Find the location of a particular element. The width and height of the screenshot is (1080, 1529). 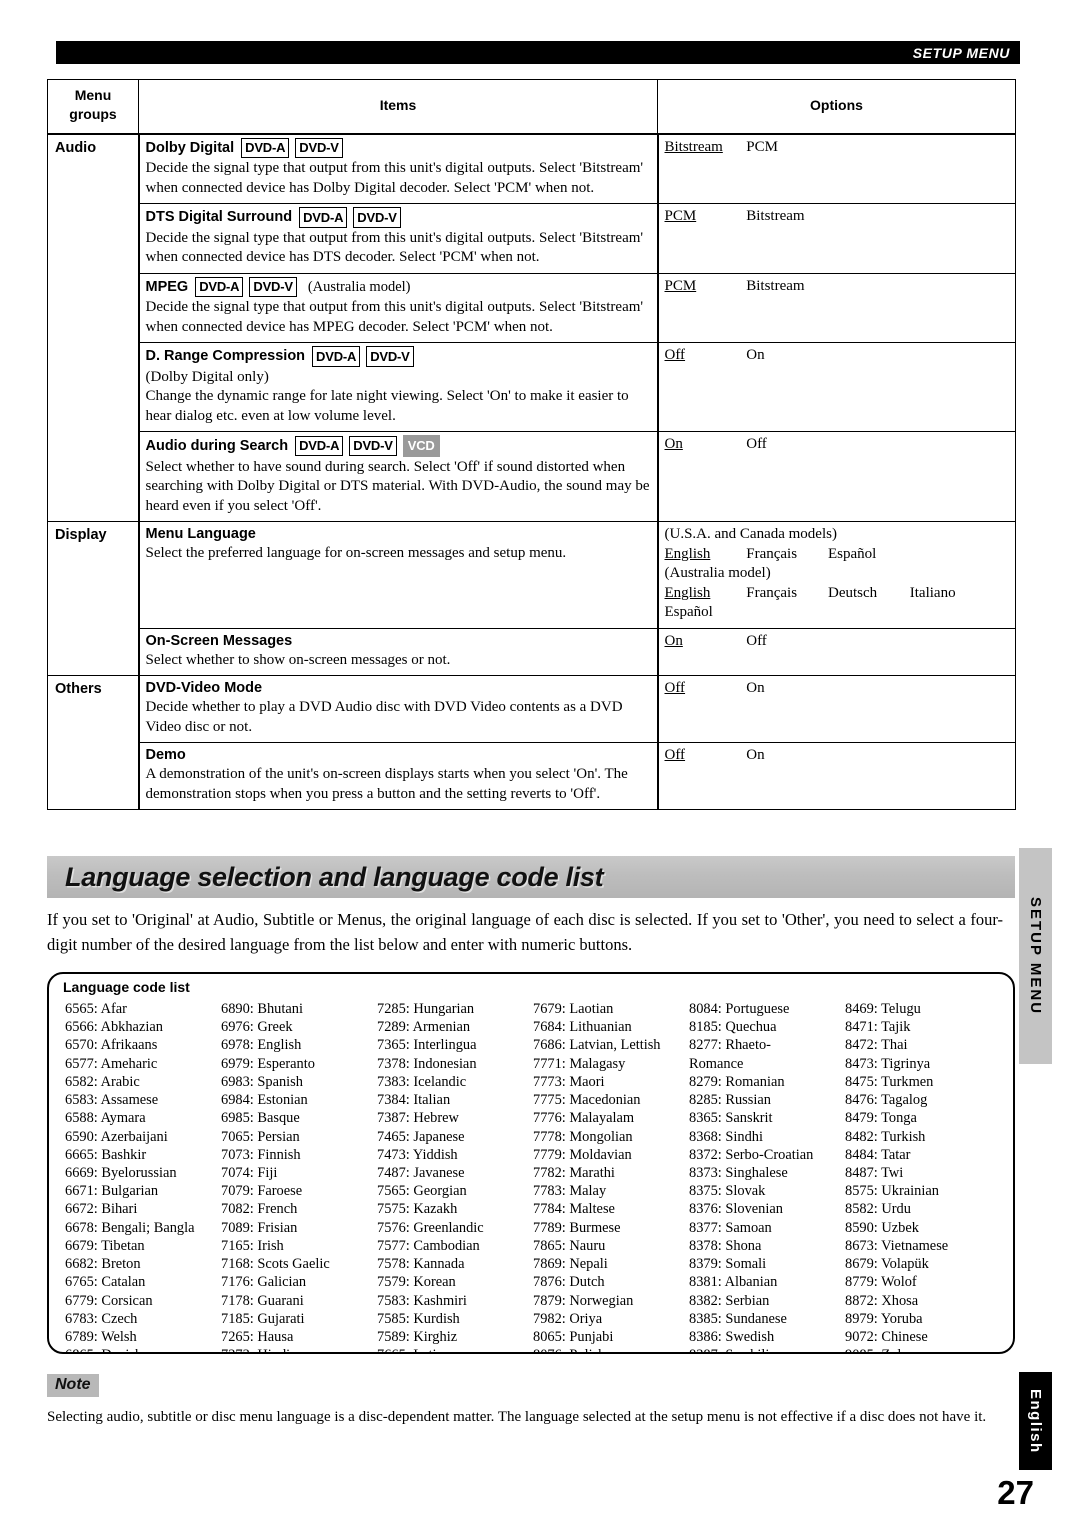

language-code-entry: 7876: Dutch is located at coordinates (569, 1282).